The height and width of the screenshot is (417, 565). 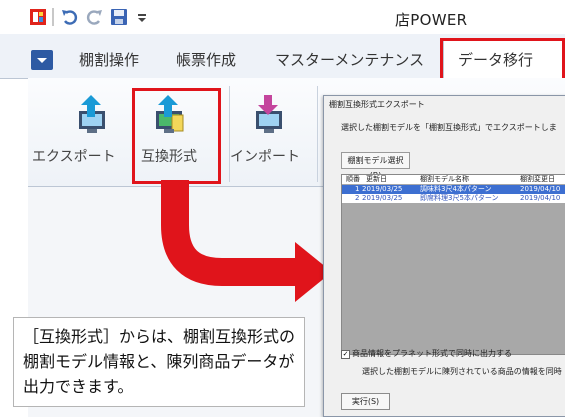 What do you see at coordinates (246, 241) in the screenshot?
I see `red-arrow-icon` at bounding box center [246, 241].